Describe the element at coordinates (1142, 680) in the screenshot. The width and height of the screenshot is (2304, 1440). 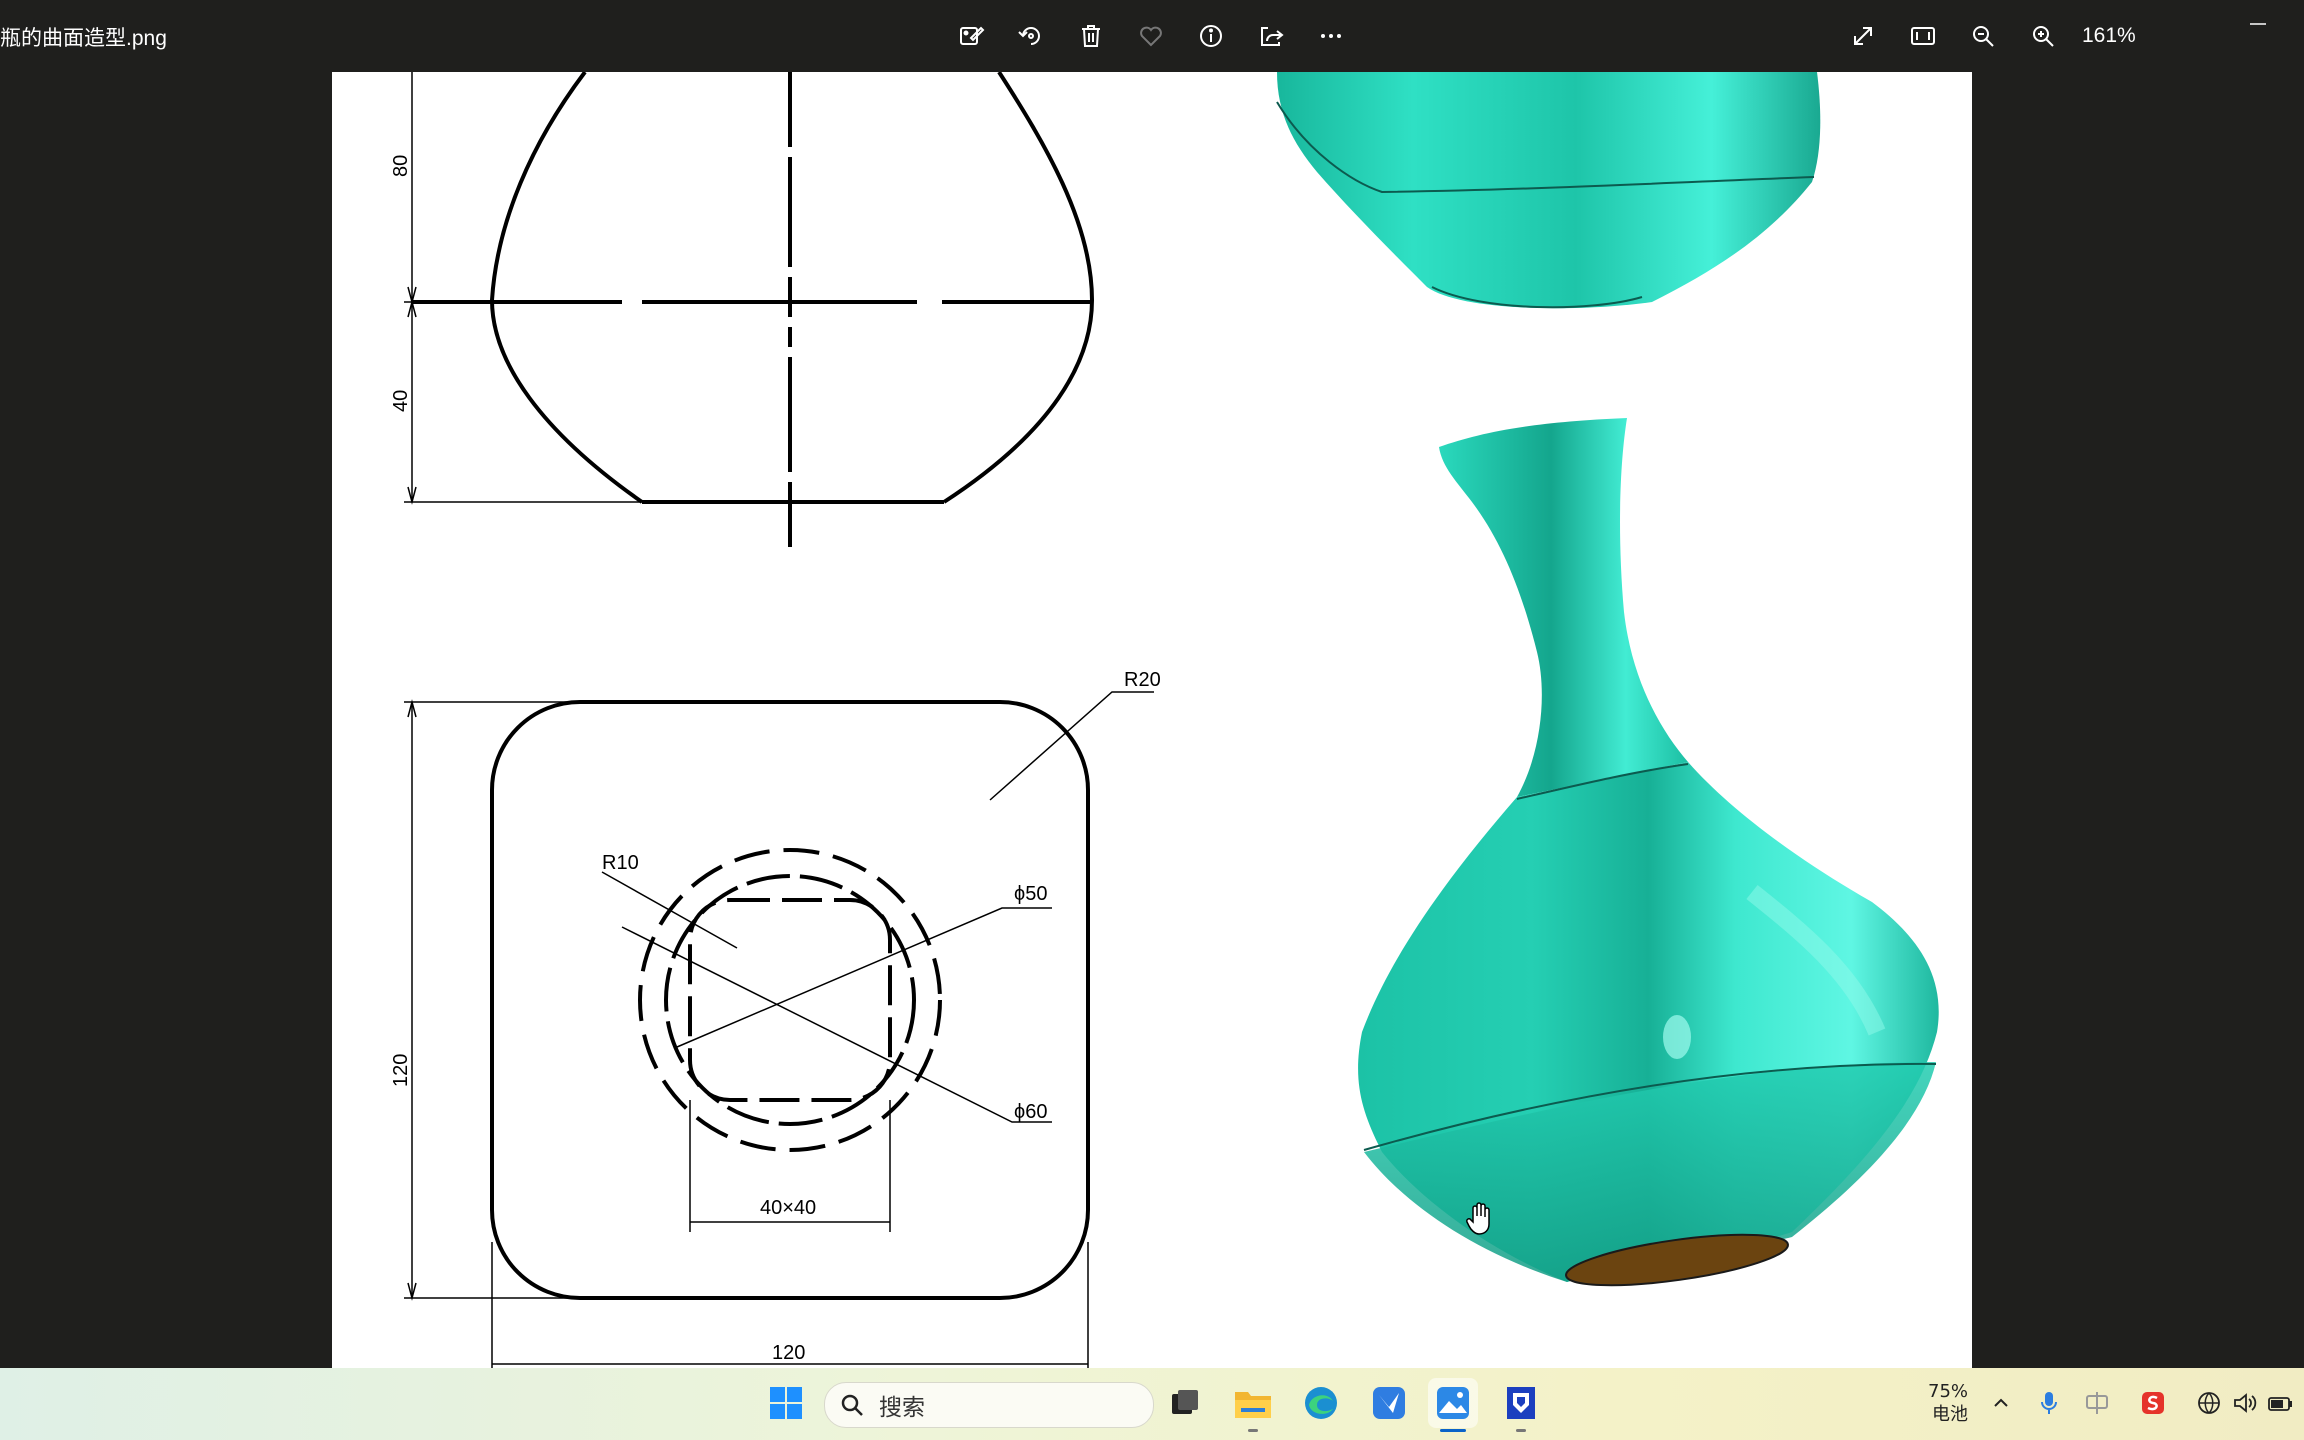
I see `r20-label: R20` at that location.